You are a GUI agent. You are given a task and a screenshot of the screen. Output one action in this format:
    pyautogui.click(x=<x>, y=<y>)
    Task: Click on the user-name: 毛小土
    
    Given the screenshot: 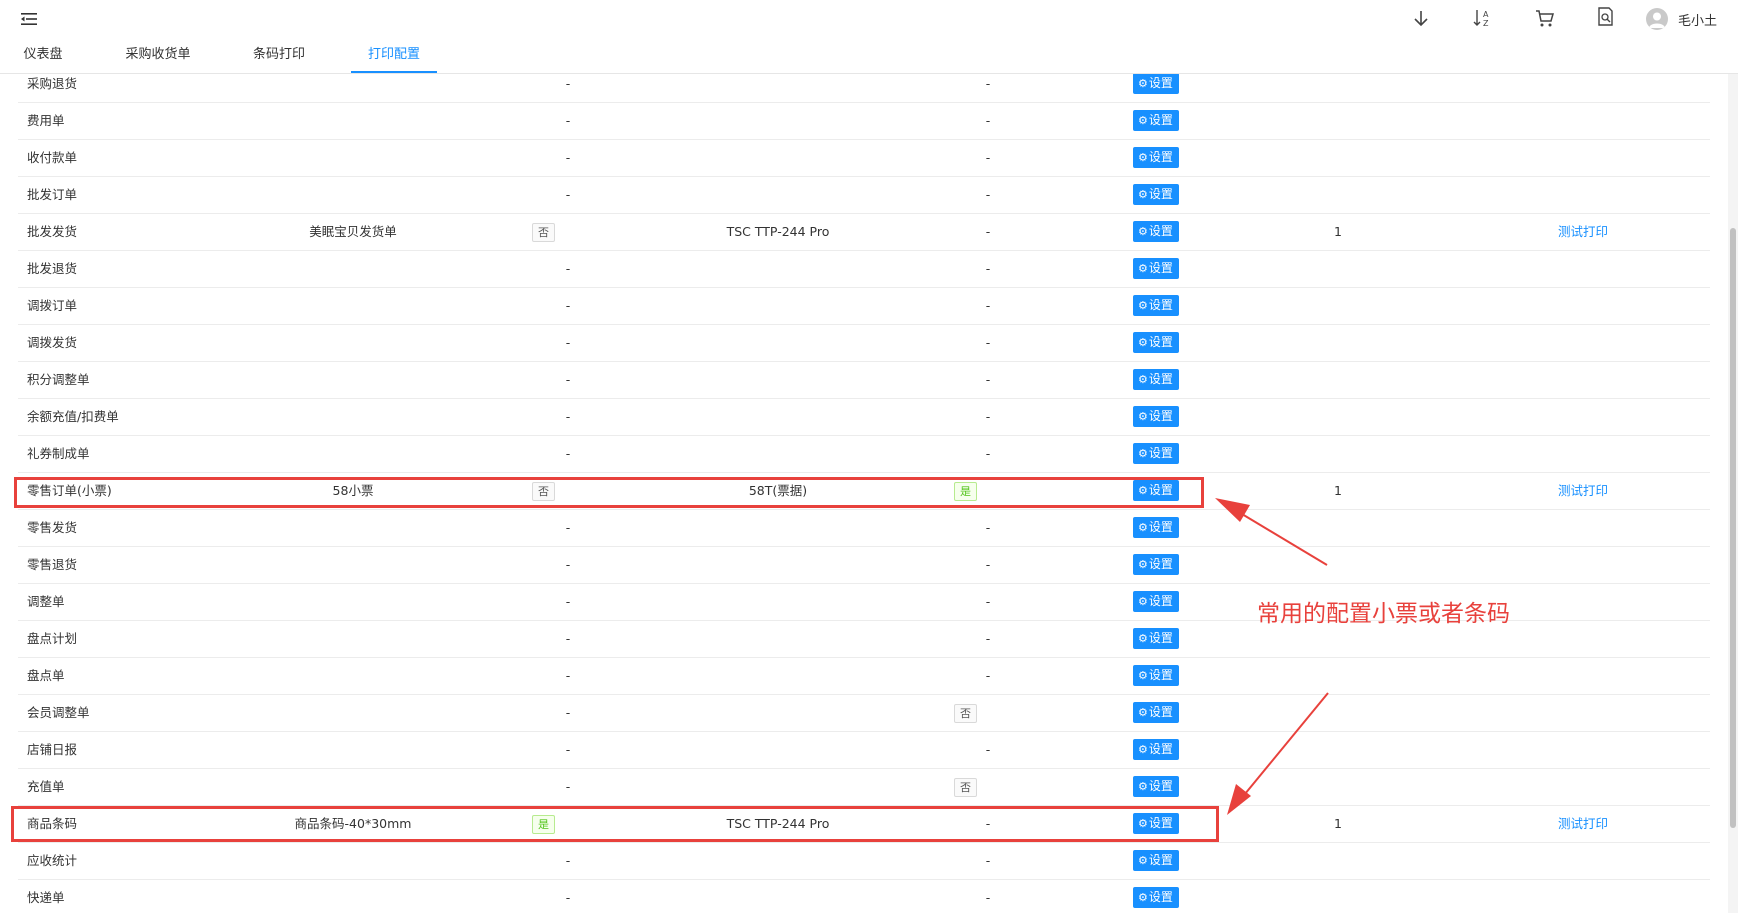 What is the action you would take?
    pyautogui.click(x=1697, y=19)
    